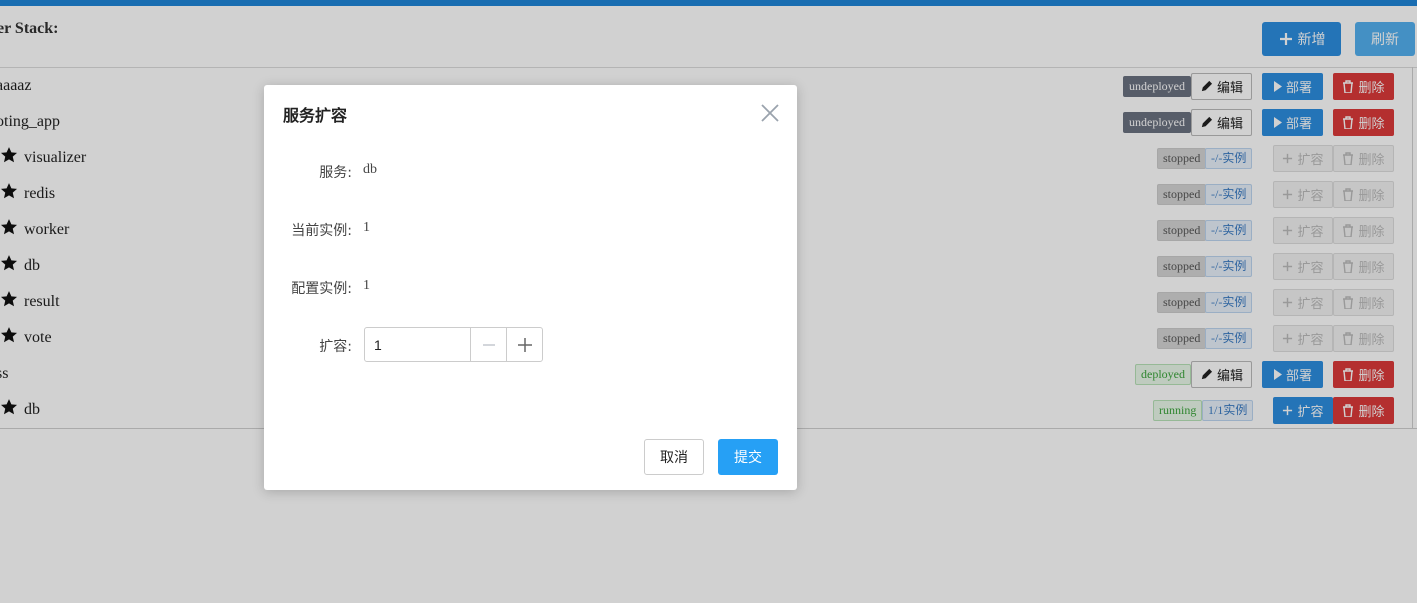  I want to click on scale-stepper, so click(453, 344).